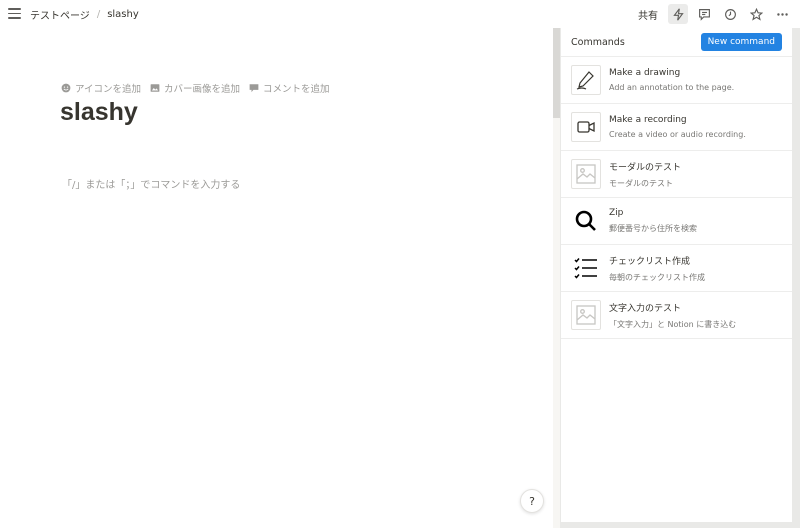  Describe the element at coordinates (676, 174) in the screenshot. I see `command-item: モーダルのテスト モーダルのテスト` at that location.